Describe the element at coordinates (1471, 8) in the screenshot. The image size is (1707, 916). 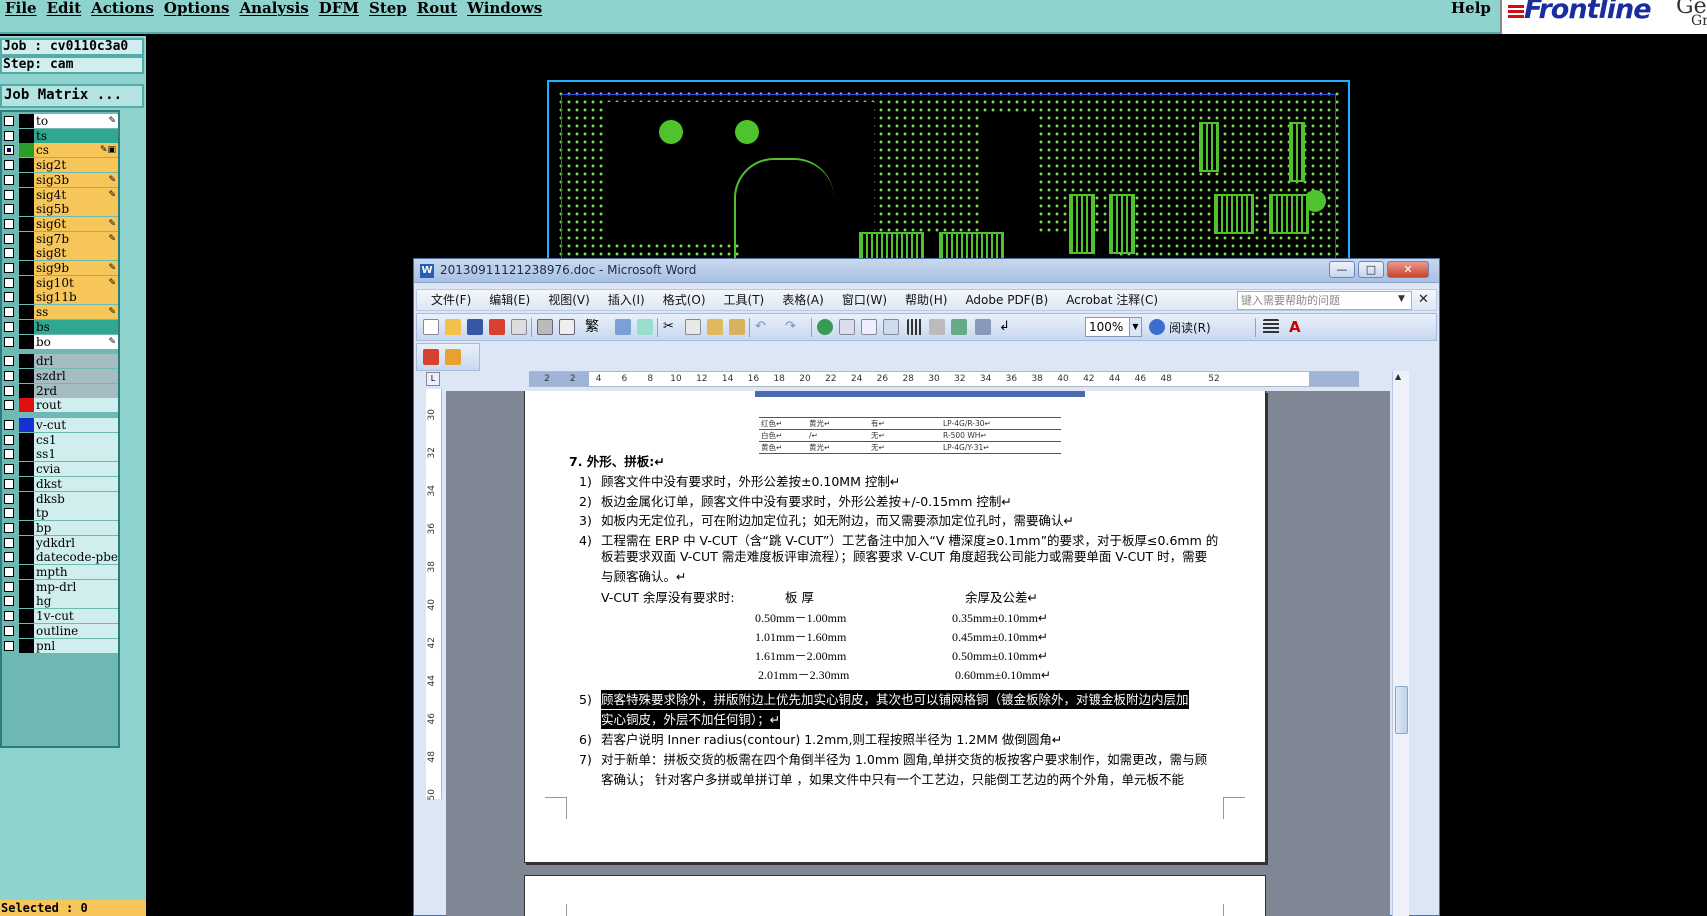
I see `help-menu: Help` at that location.